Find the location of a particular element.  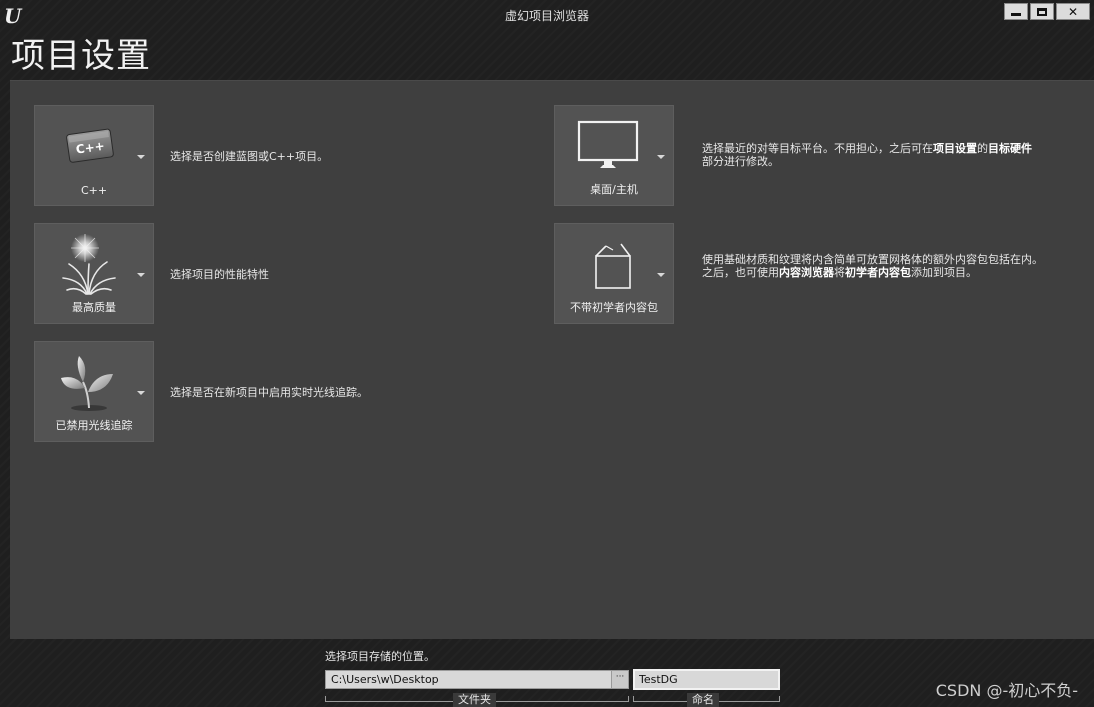

minimize-icon is located at coordinates (1016, 14).